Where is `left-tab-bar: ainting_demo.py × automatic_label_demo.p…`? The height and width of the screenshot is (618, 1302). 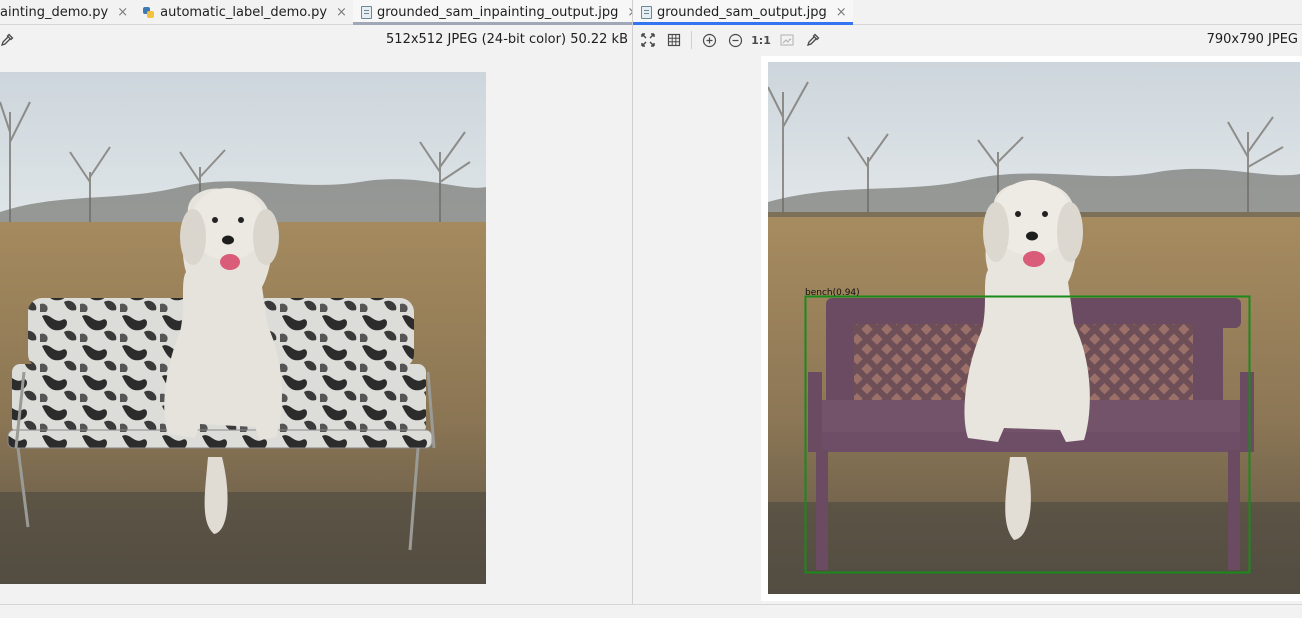
left-tab-bar: ainting_demo.py × automatic_label_demo.p… is located at coordinates (336, 12).